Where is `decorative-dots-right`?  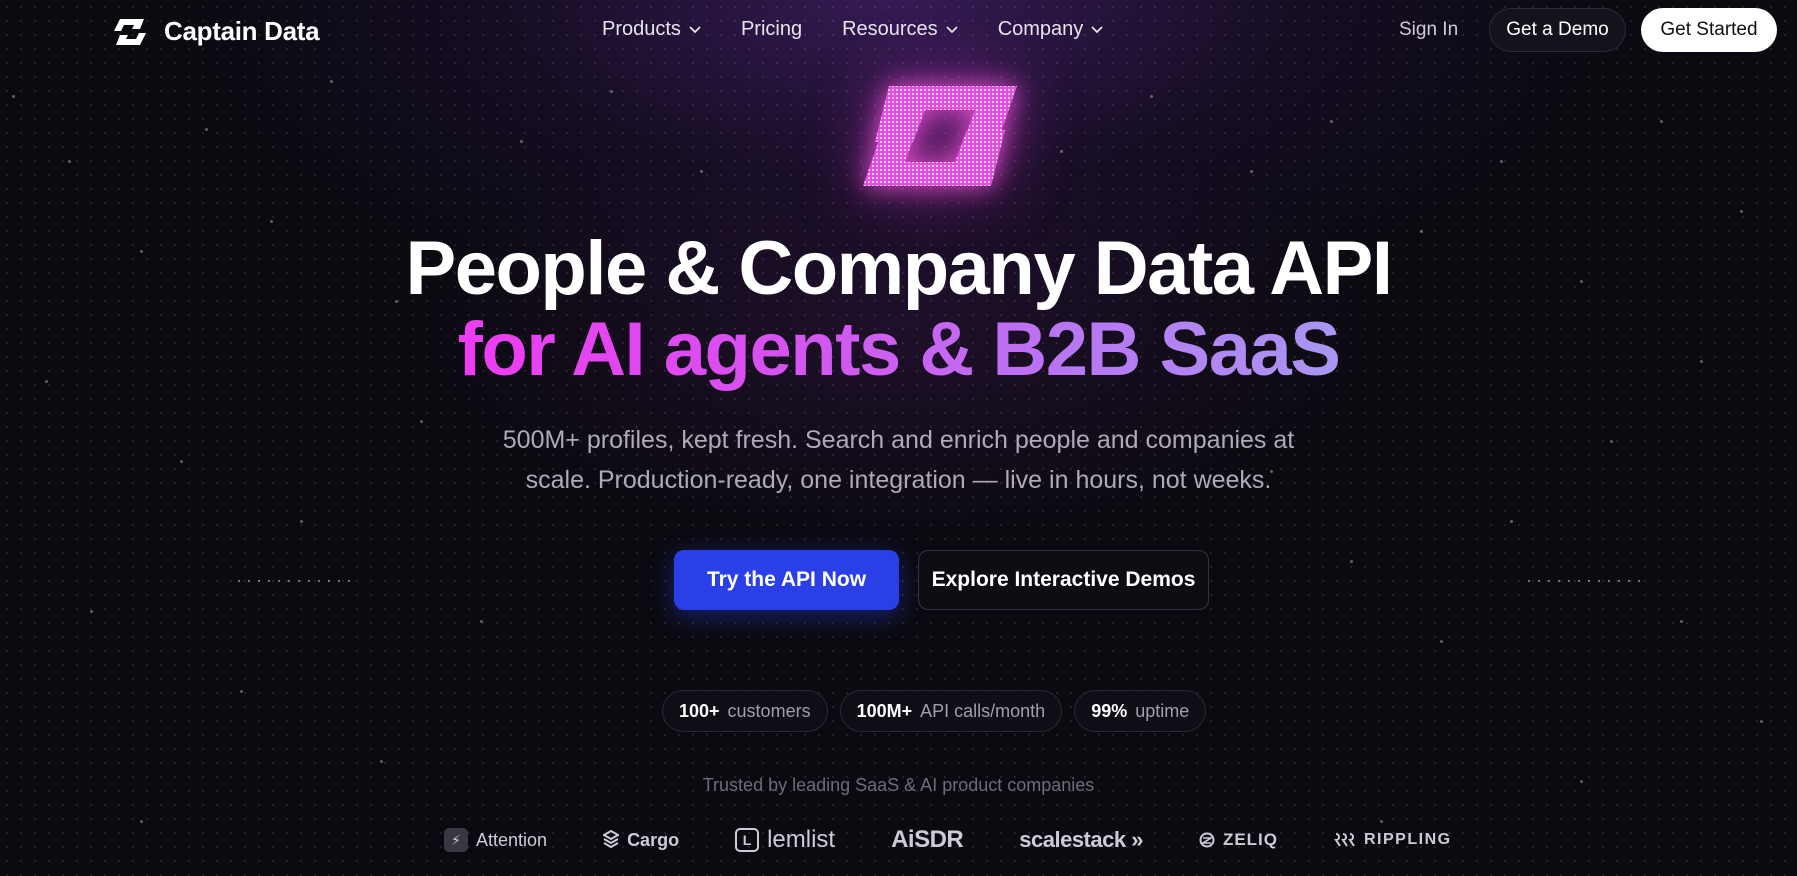
decorative-dots-right is located at coordinates (1584, 581).